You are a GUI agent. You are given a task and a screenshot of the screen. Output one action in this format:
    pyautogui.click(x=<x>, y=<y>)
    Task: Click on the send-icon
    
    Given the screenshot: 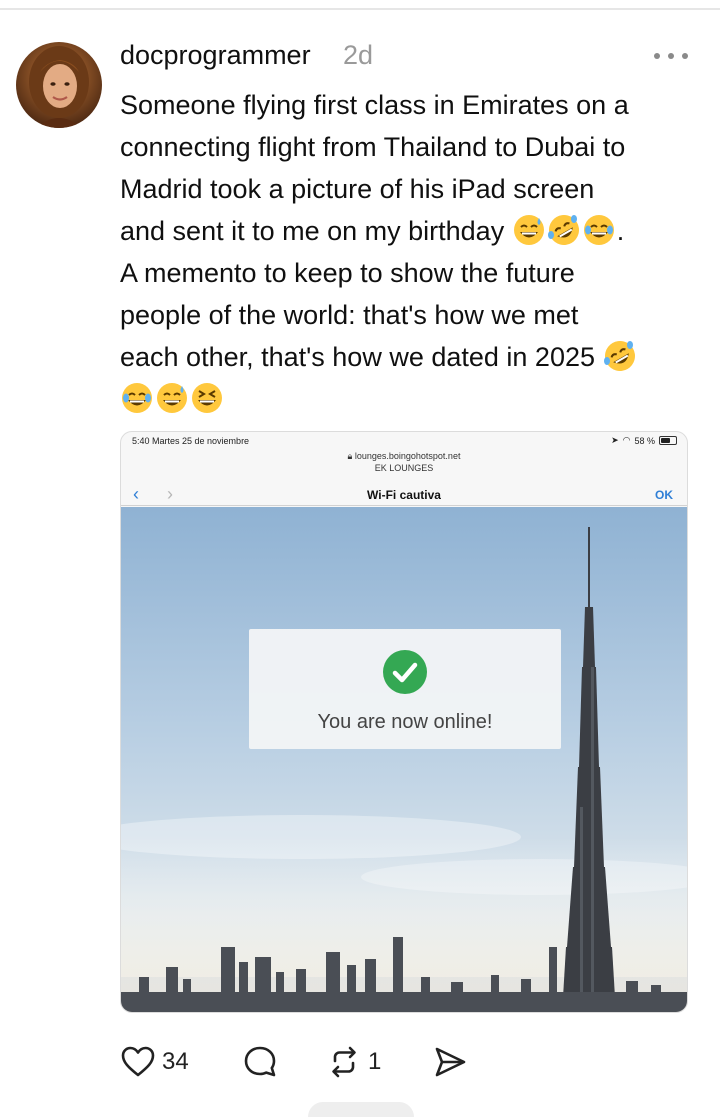 What is the action you would take?
    pyautogui.click(x=450, y=1062)
    